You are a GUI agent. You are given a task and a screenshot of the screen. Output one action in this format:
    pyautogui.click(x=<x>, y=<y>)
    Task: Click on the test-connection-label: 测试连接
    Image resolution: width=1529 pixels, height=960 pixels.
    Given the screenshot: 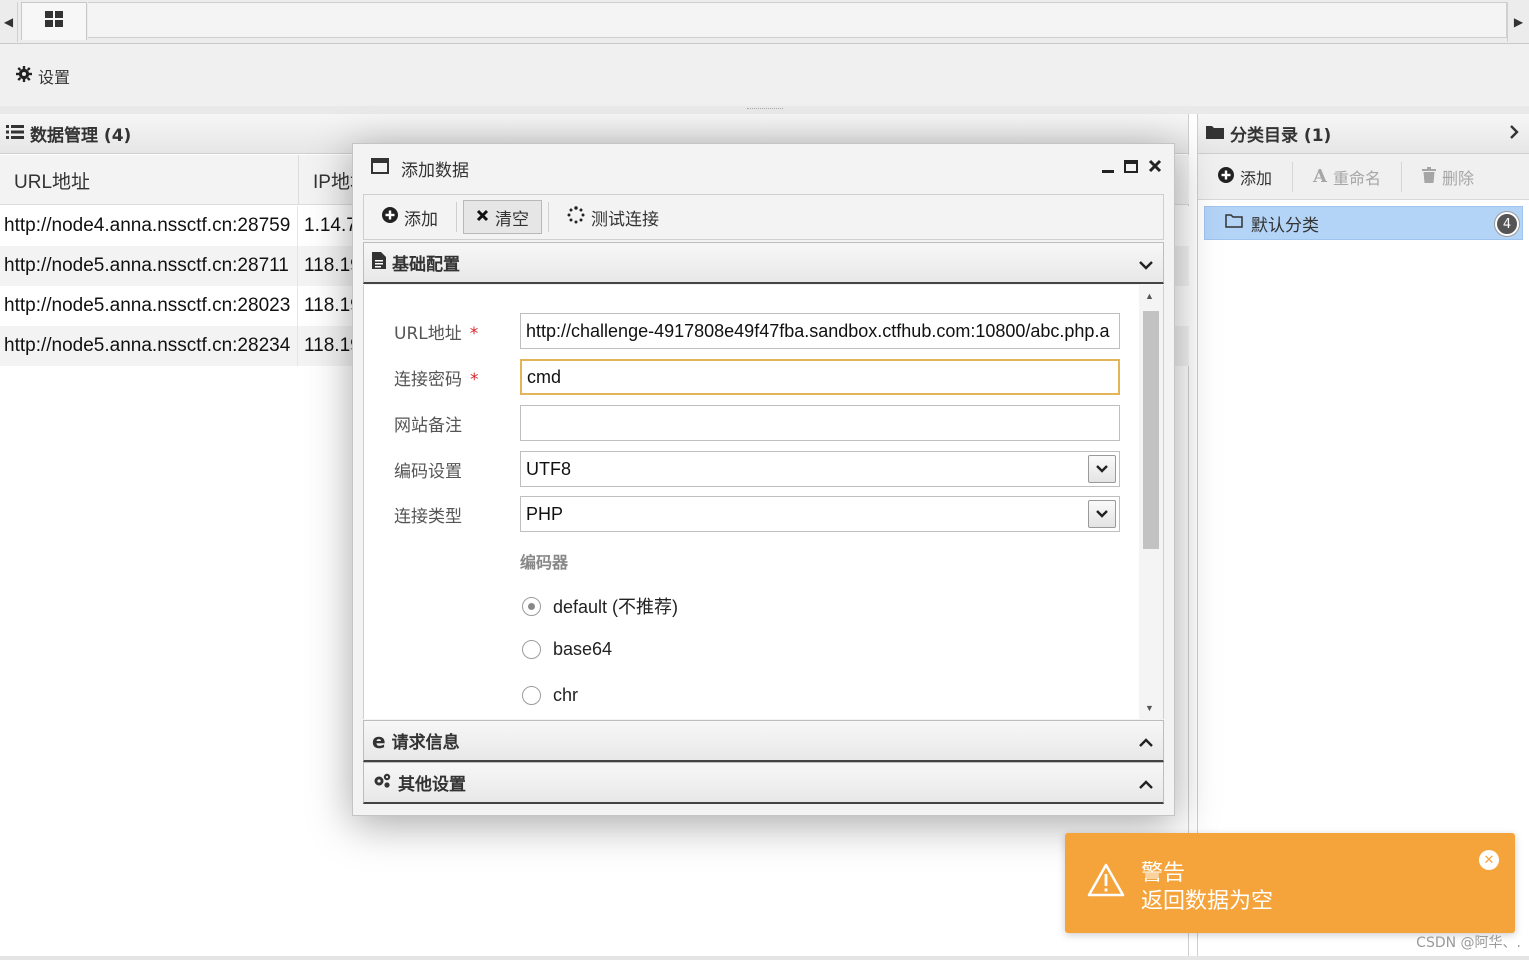 What is the action you would take?
    pyautogui.click(x=625, y=219)
    